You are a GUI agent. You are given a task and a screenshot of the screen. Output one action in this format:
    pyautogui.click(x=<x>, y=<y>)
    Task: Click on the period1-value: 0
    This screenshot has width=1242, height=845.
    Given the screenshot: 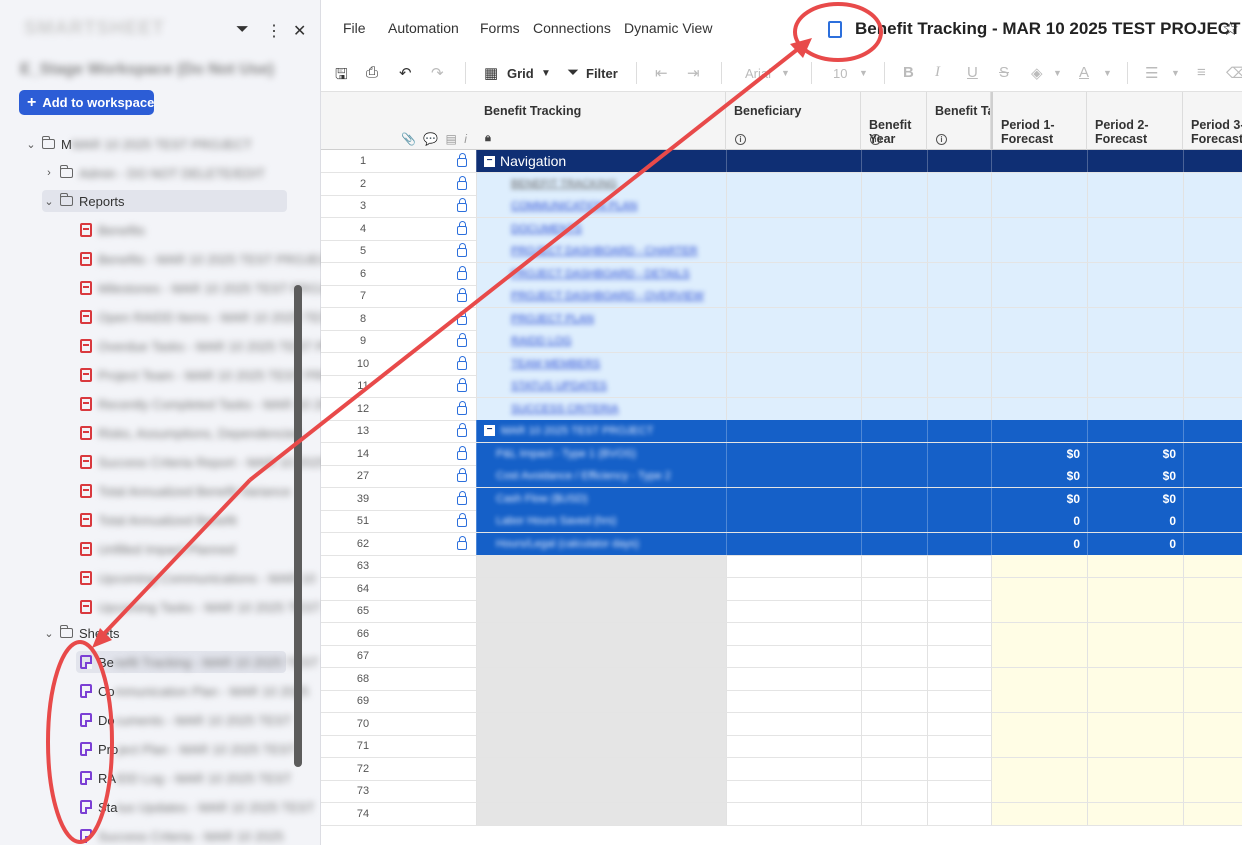 What is the action you would take?
    pyautogui.click(x=1035, y=544)
    